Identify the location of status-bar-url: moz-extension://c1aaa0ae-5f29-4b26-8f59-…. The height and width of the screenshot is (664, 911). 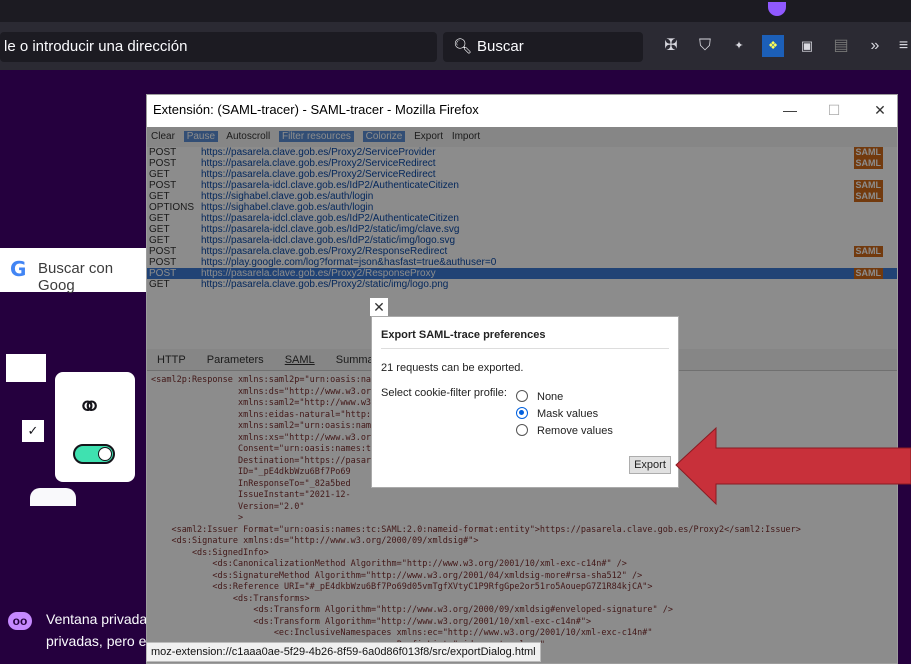
(343, 652).